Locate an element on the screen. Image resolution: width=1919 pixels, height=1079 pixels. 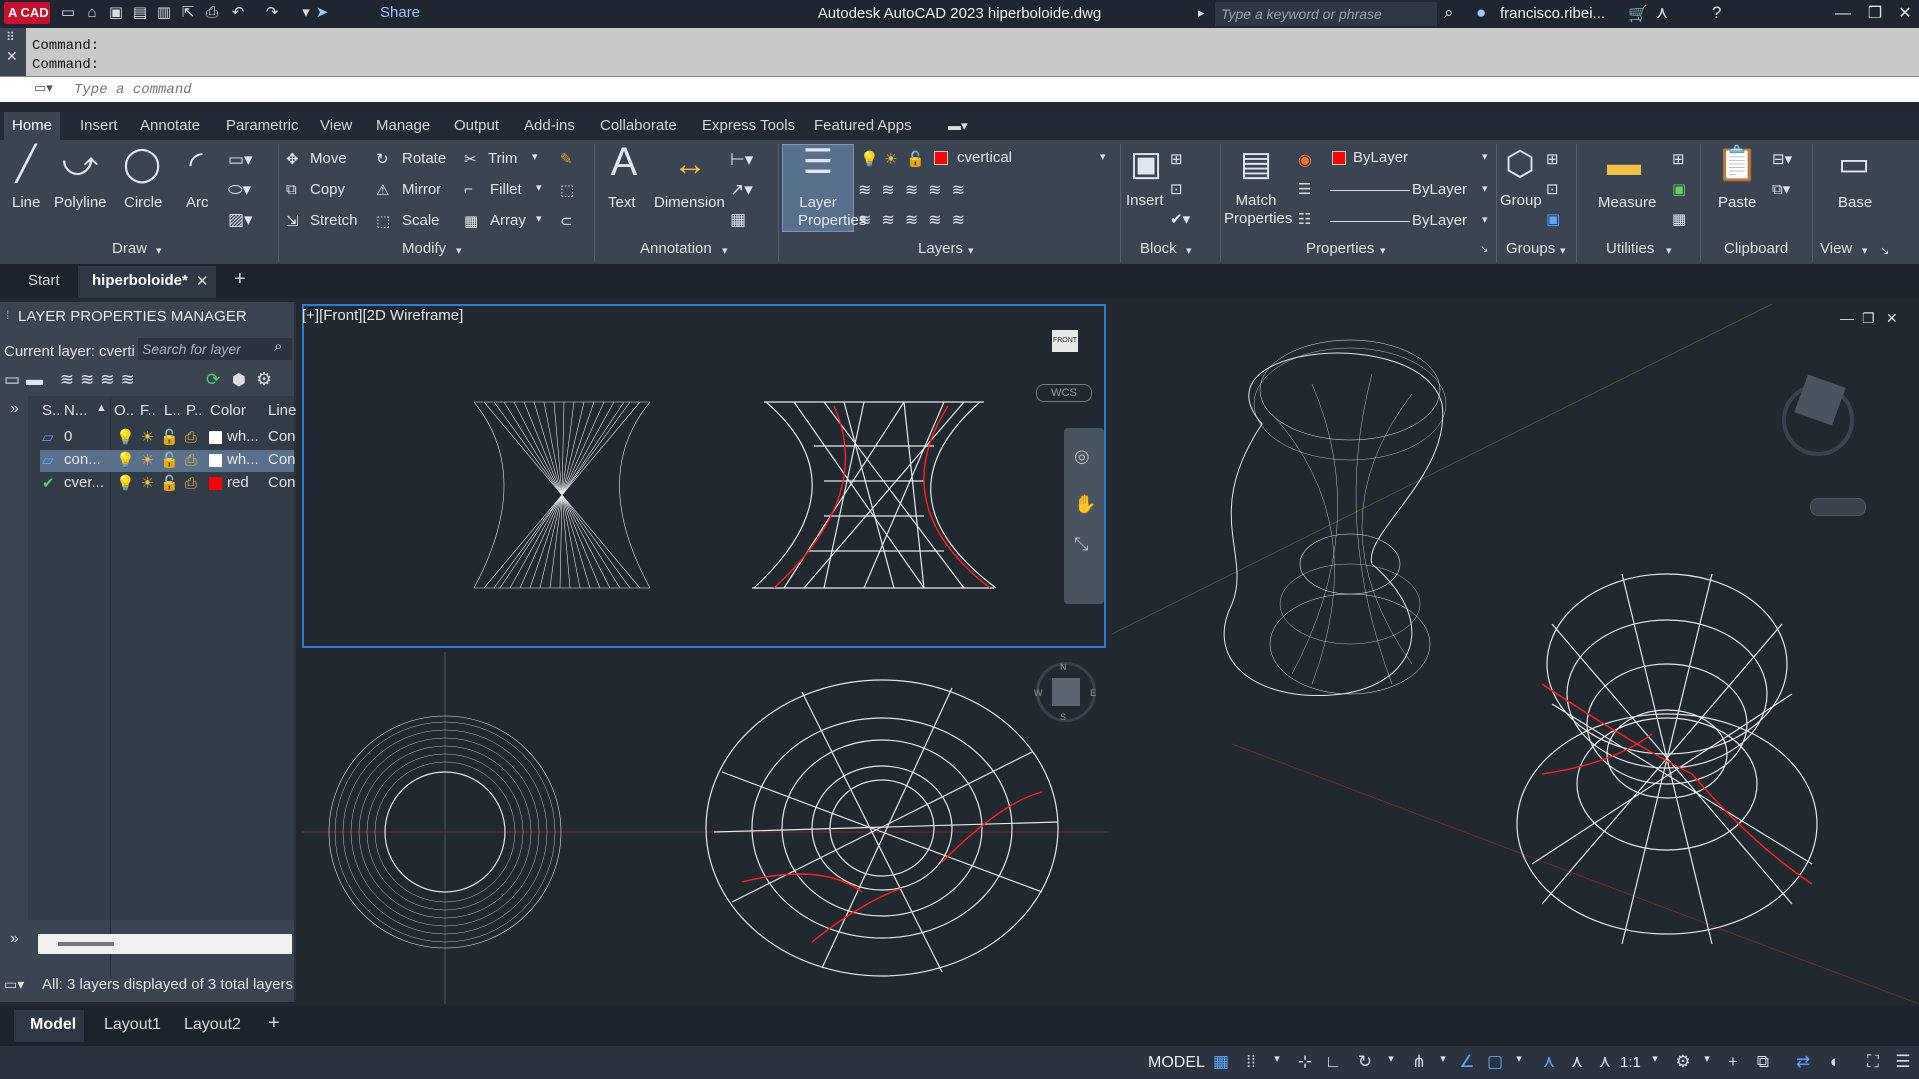
tab-layout2: Layout2 is located at coordinates (212, 1025).